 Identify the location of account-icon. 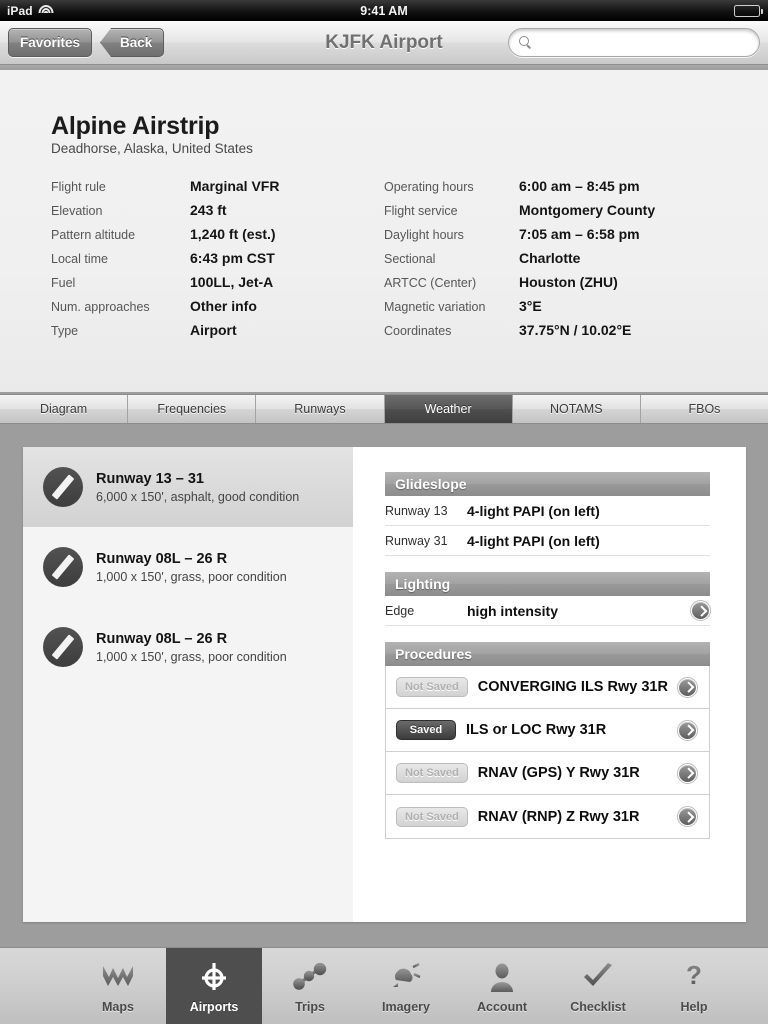
(502, 977).